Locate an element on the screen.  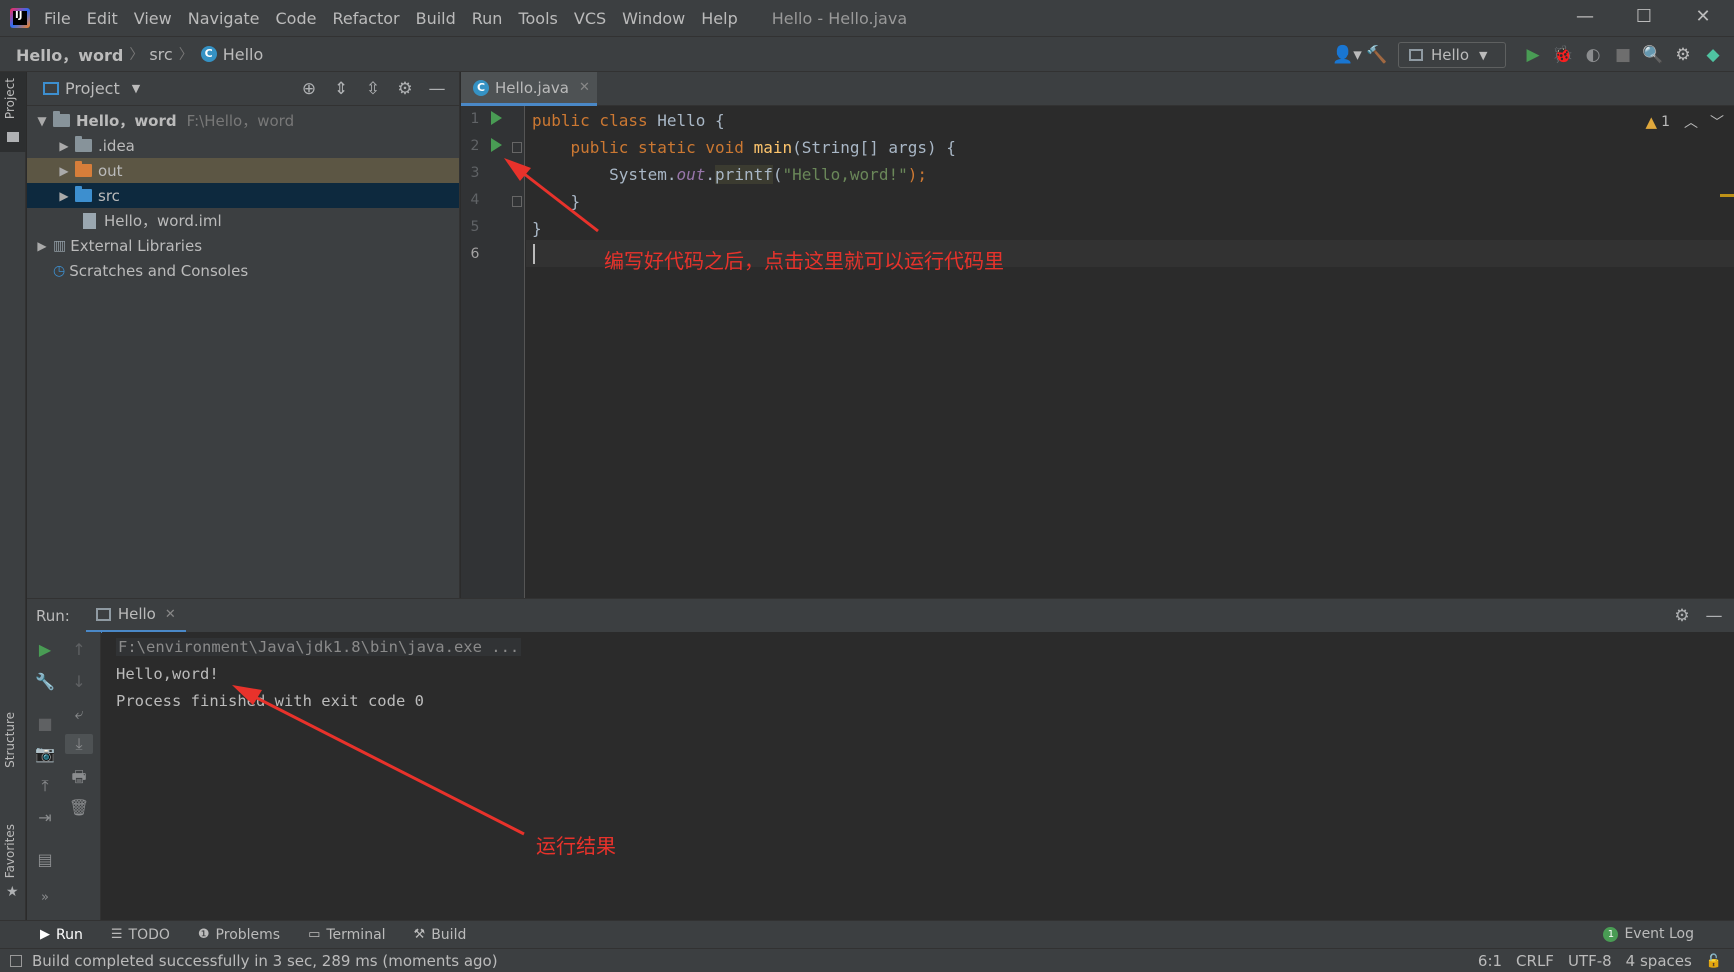
structure-tool-tab: Structure is located at coordinates (13, 752).